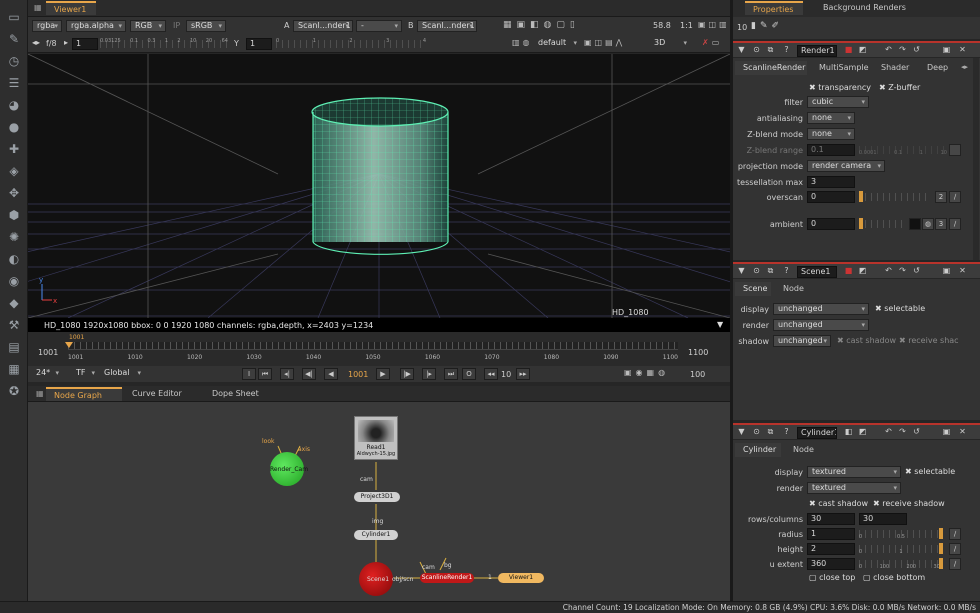 The image size is (980, 613). I want to click on a-op-dropdown: -, so click(379, 26).